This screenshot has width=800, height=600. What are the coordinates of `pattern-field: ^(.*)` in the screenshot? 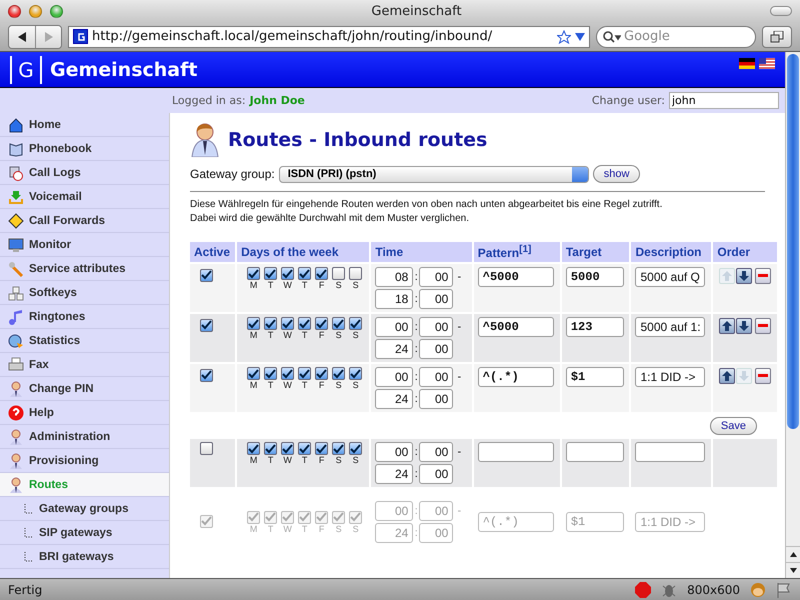 It's located at (516, 377).